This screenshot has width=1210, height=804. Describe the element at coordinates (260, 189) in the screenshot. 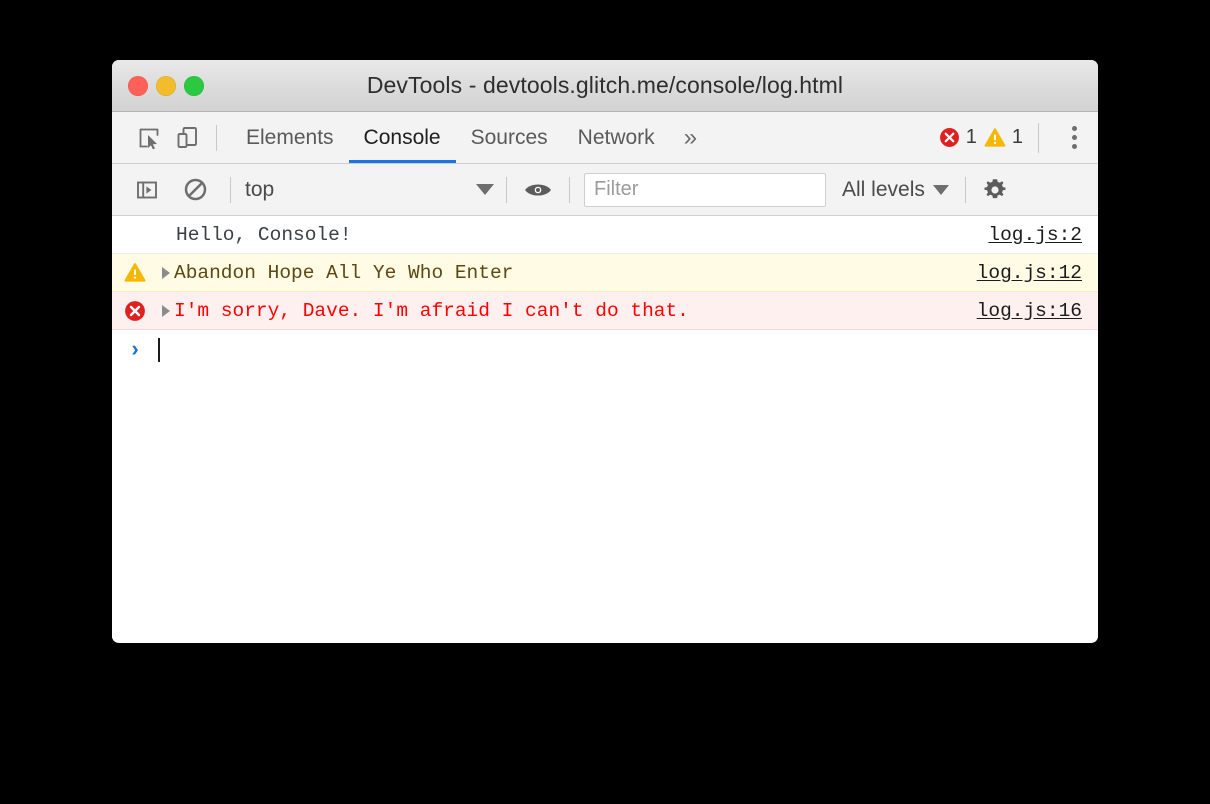

I see `execution-context-label: top` at that location.